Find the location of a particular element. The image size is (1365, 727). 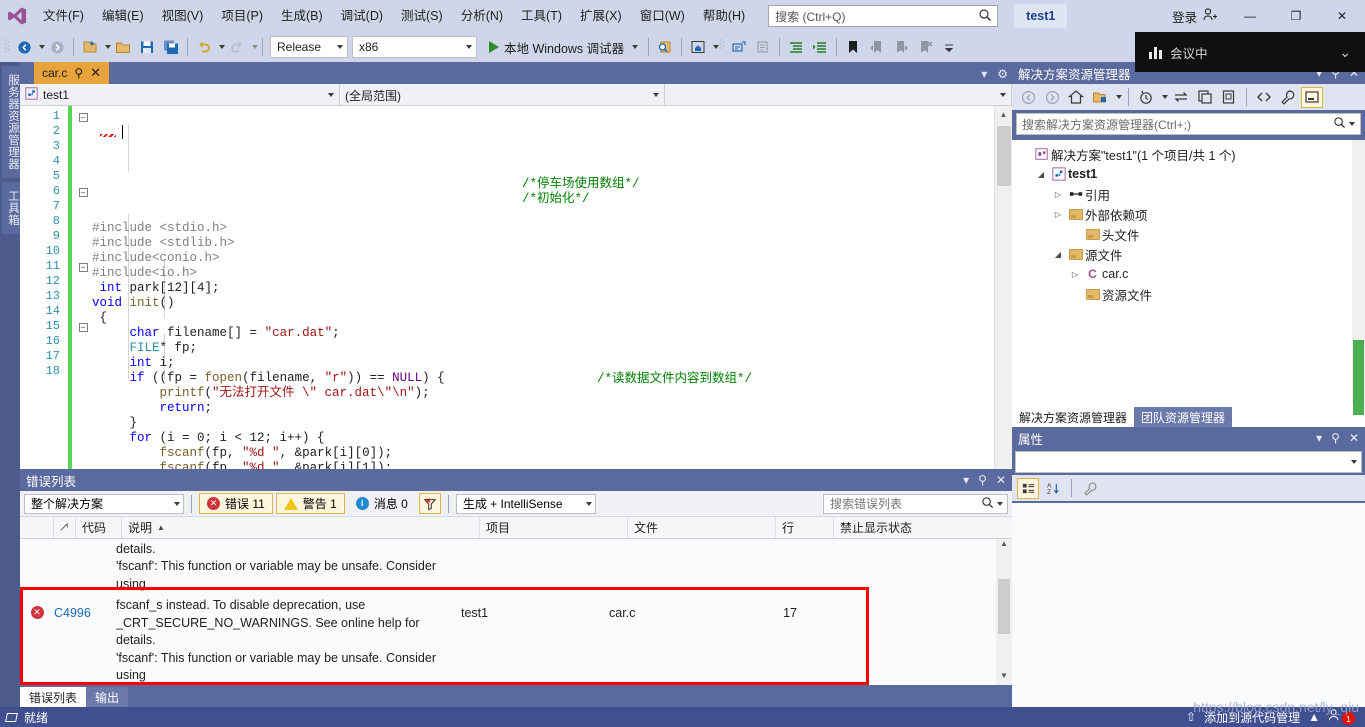

column-header-suppression-state: 禁止显示状态 is located at coordinates (923, 527).